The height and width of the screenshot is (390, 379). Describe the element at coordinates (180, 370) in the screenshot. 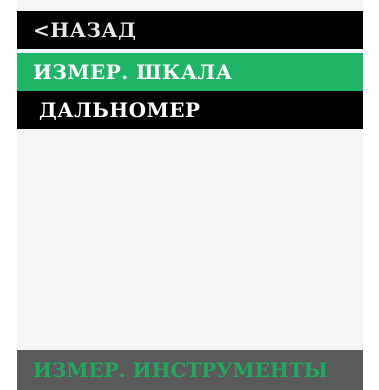

I see `footer-title: ИЗМЕР. ИНСТРУМЕНТЫ` at that location.